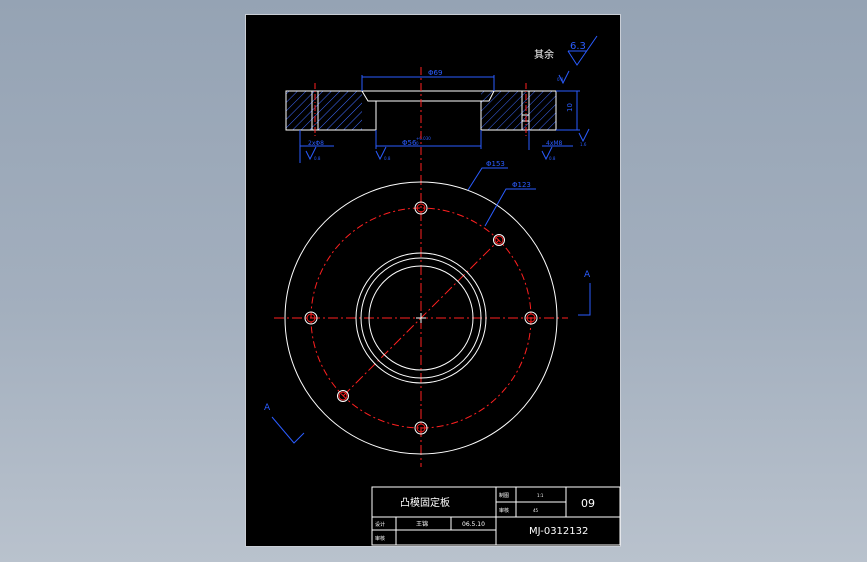 The width and height of the screenshot is (867, 562). What do you see at coordinates (560, 79) in the screenshot?
I see `roughness-mark-top: 0.8` at bounding box center [560, 79].